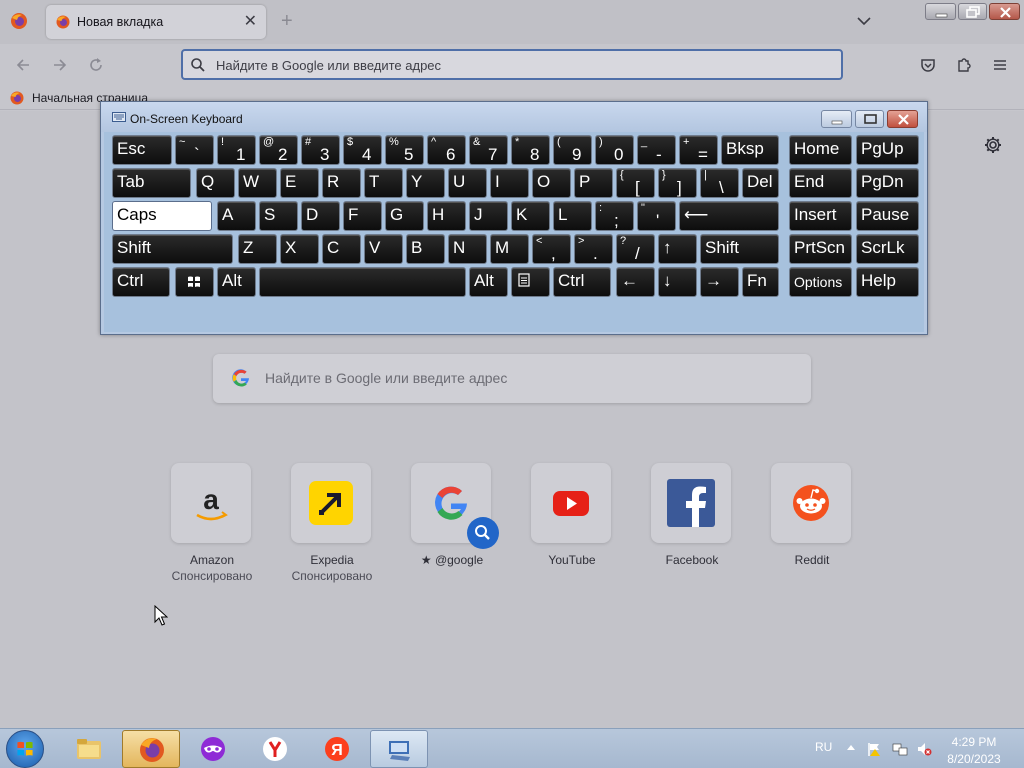 This screenshot has width=1024, height=768. I want to click on key-r: R, so click(341, 183).